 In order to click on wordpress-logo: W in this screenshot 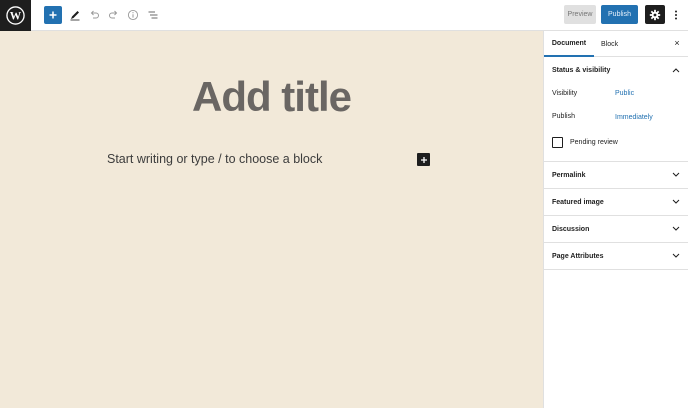, I will do `click(15, 15)`.